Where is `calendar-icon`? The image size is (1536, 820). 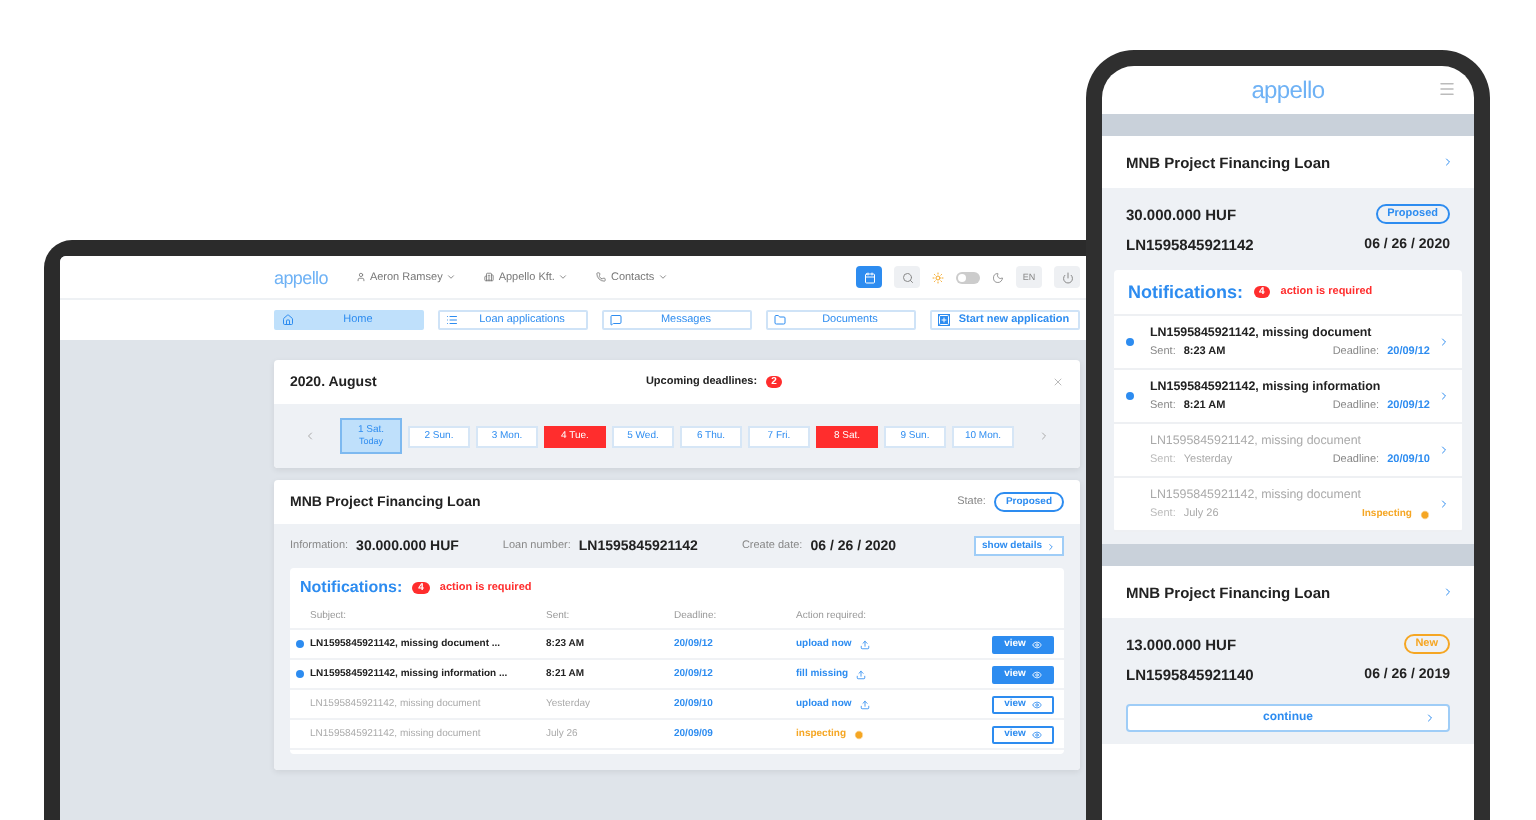
calendar-icon is located at coordinates (869, 277).